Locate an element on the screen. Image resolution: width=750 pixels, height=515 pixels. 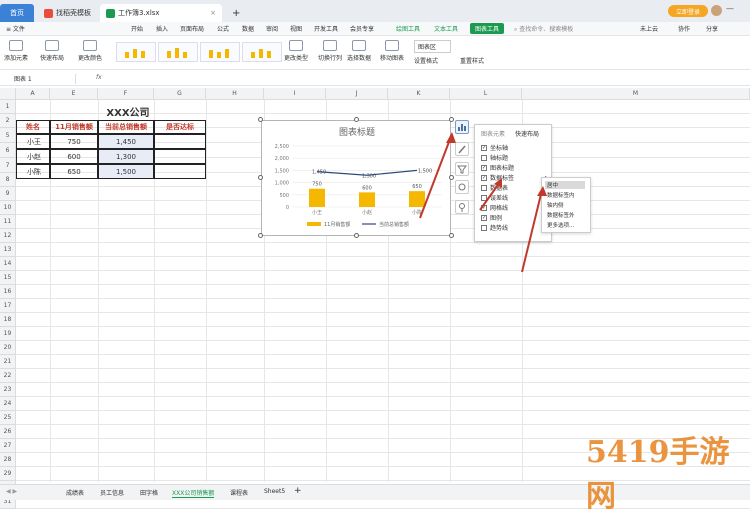
col-header: H is located at coordinates (235, 94).